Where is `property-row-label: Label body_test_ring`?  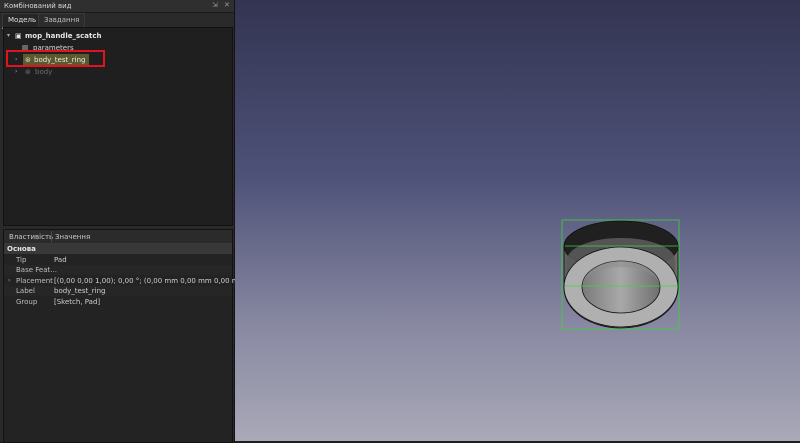
property-row-label: Label body_test_ring is located at coordinates (118, 291).